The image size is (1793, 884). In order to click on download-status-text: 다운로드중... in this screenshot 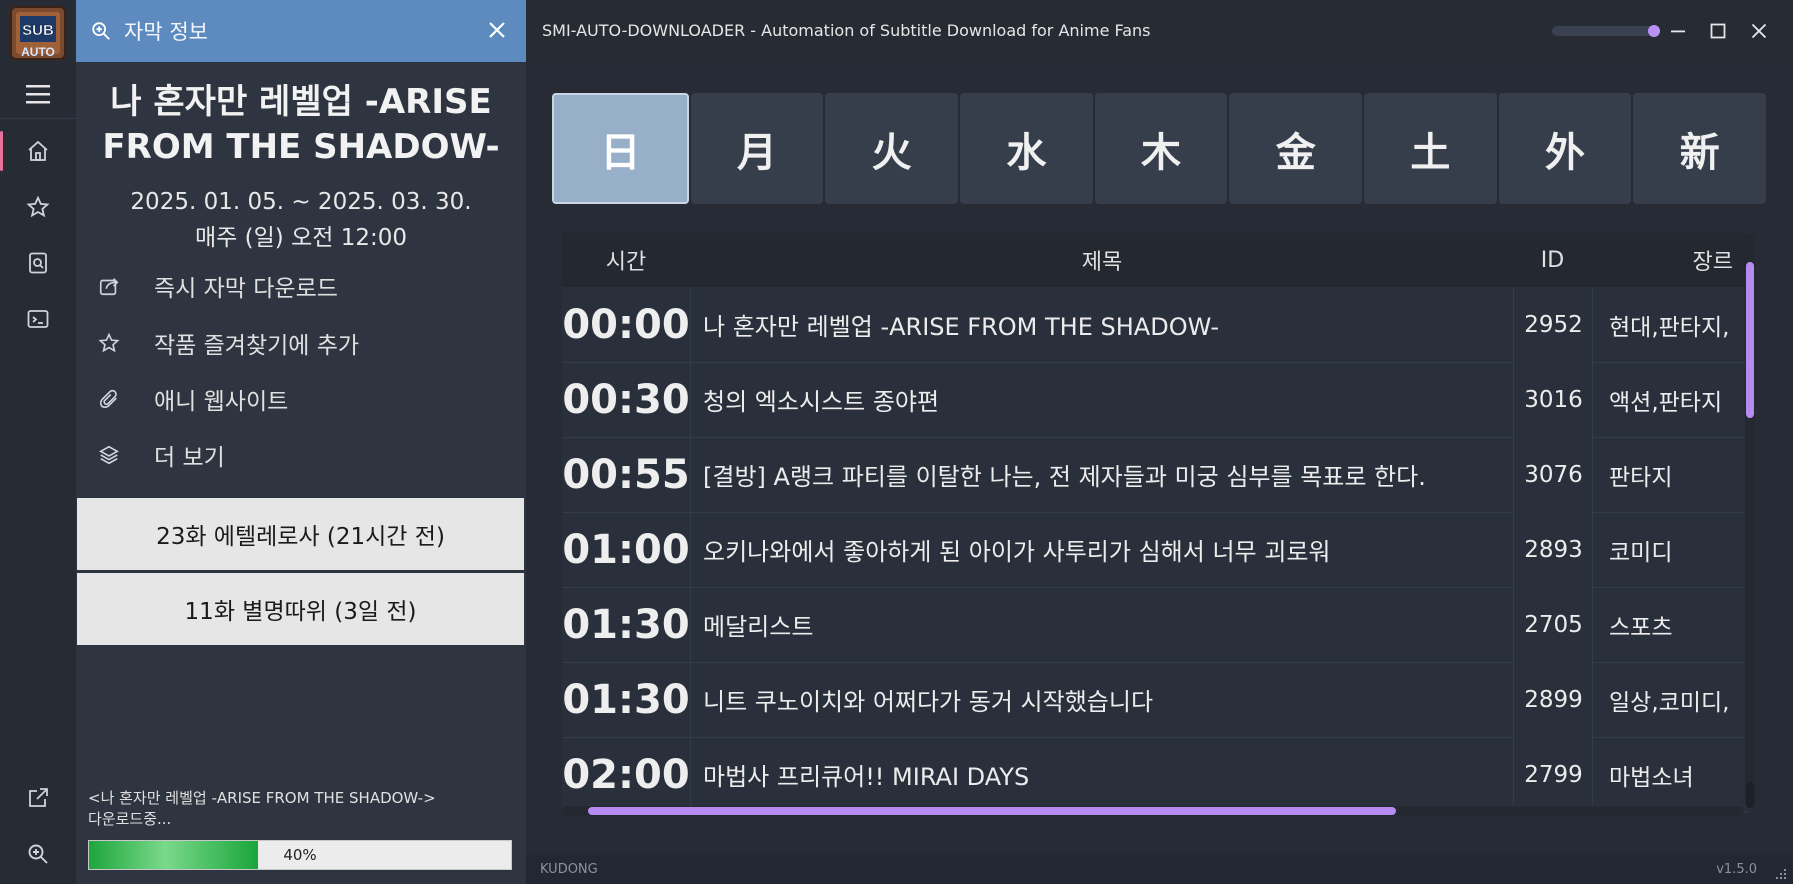, I will do `click(130, 819)`.